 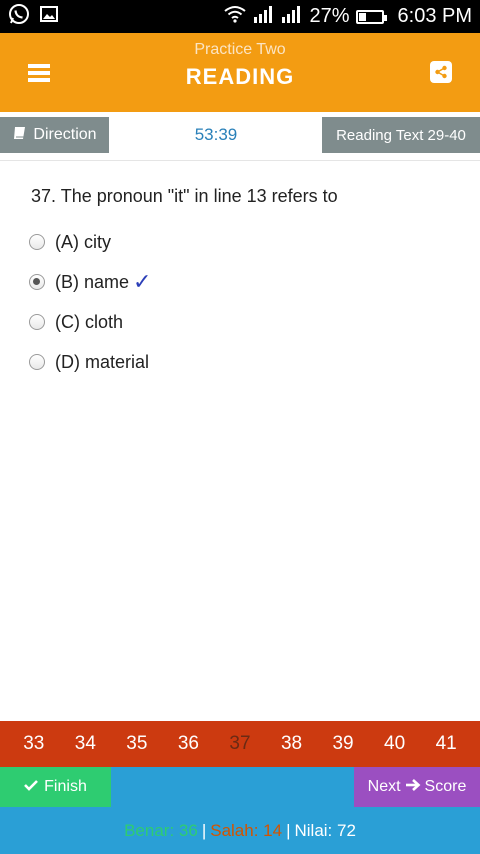 I want to click on score-summary: Benar: 36 | Salah: 14 | Nilai: 72, so click(x=240, y=830).